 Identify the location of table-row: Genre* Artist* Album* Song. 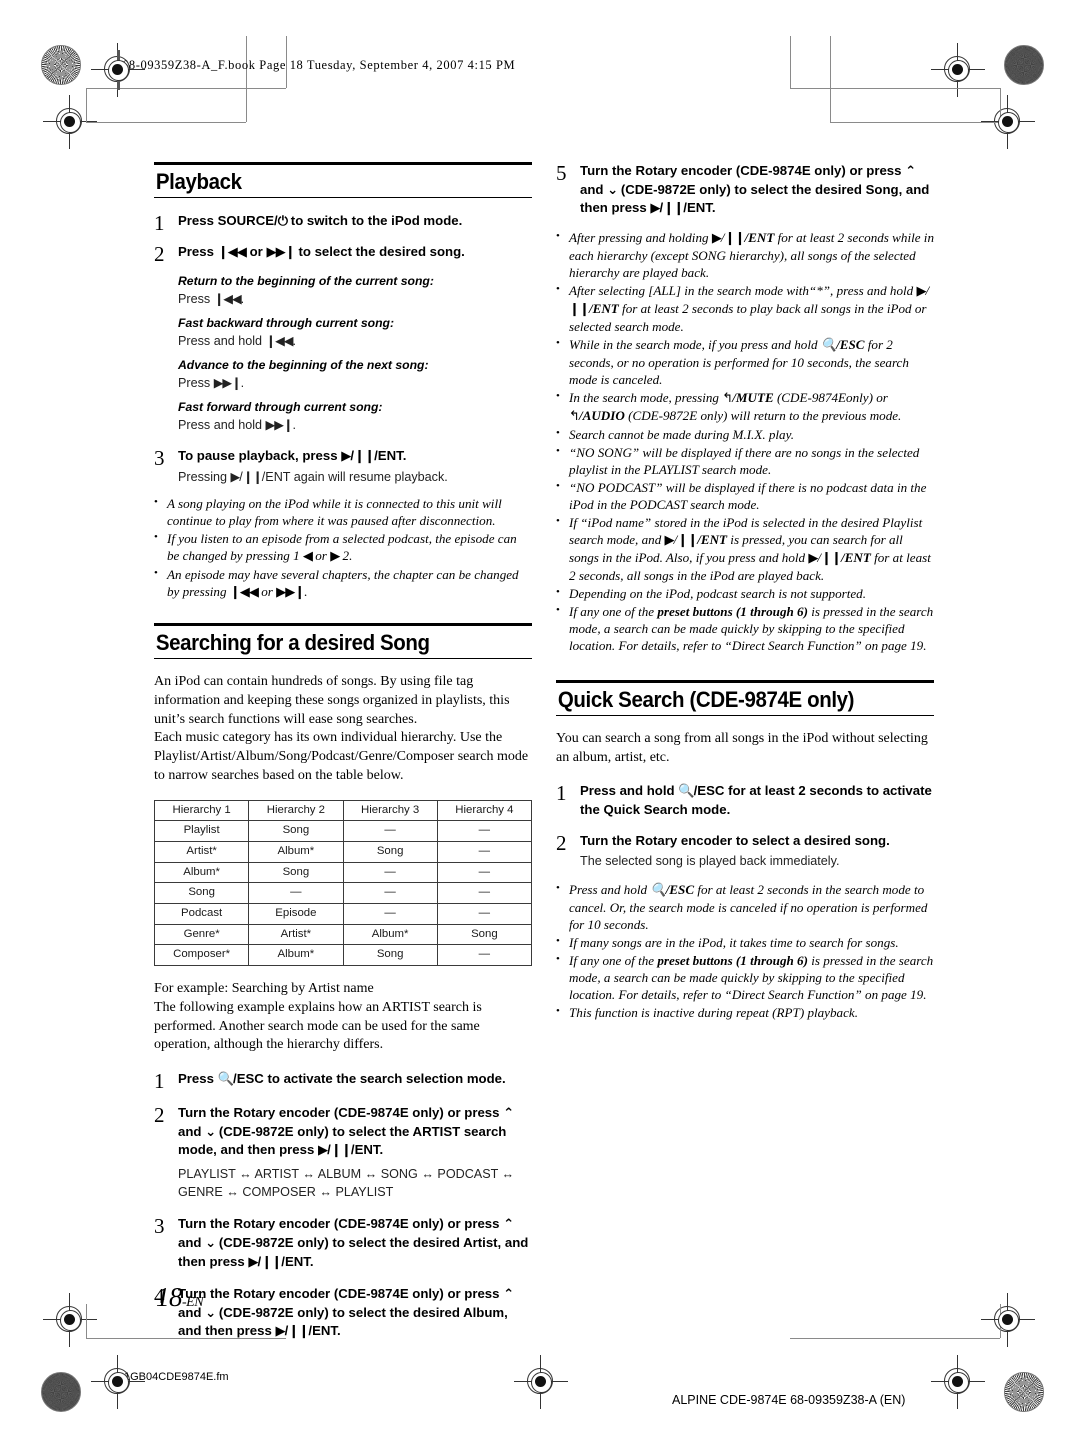
(343, 934).